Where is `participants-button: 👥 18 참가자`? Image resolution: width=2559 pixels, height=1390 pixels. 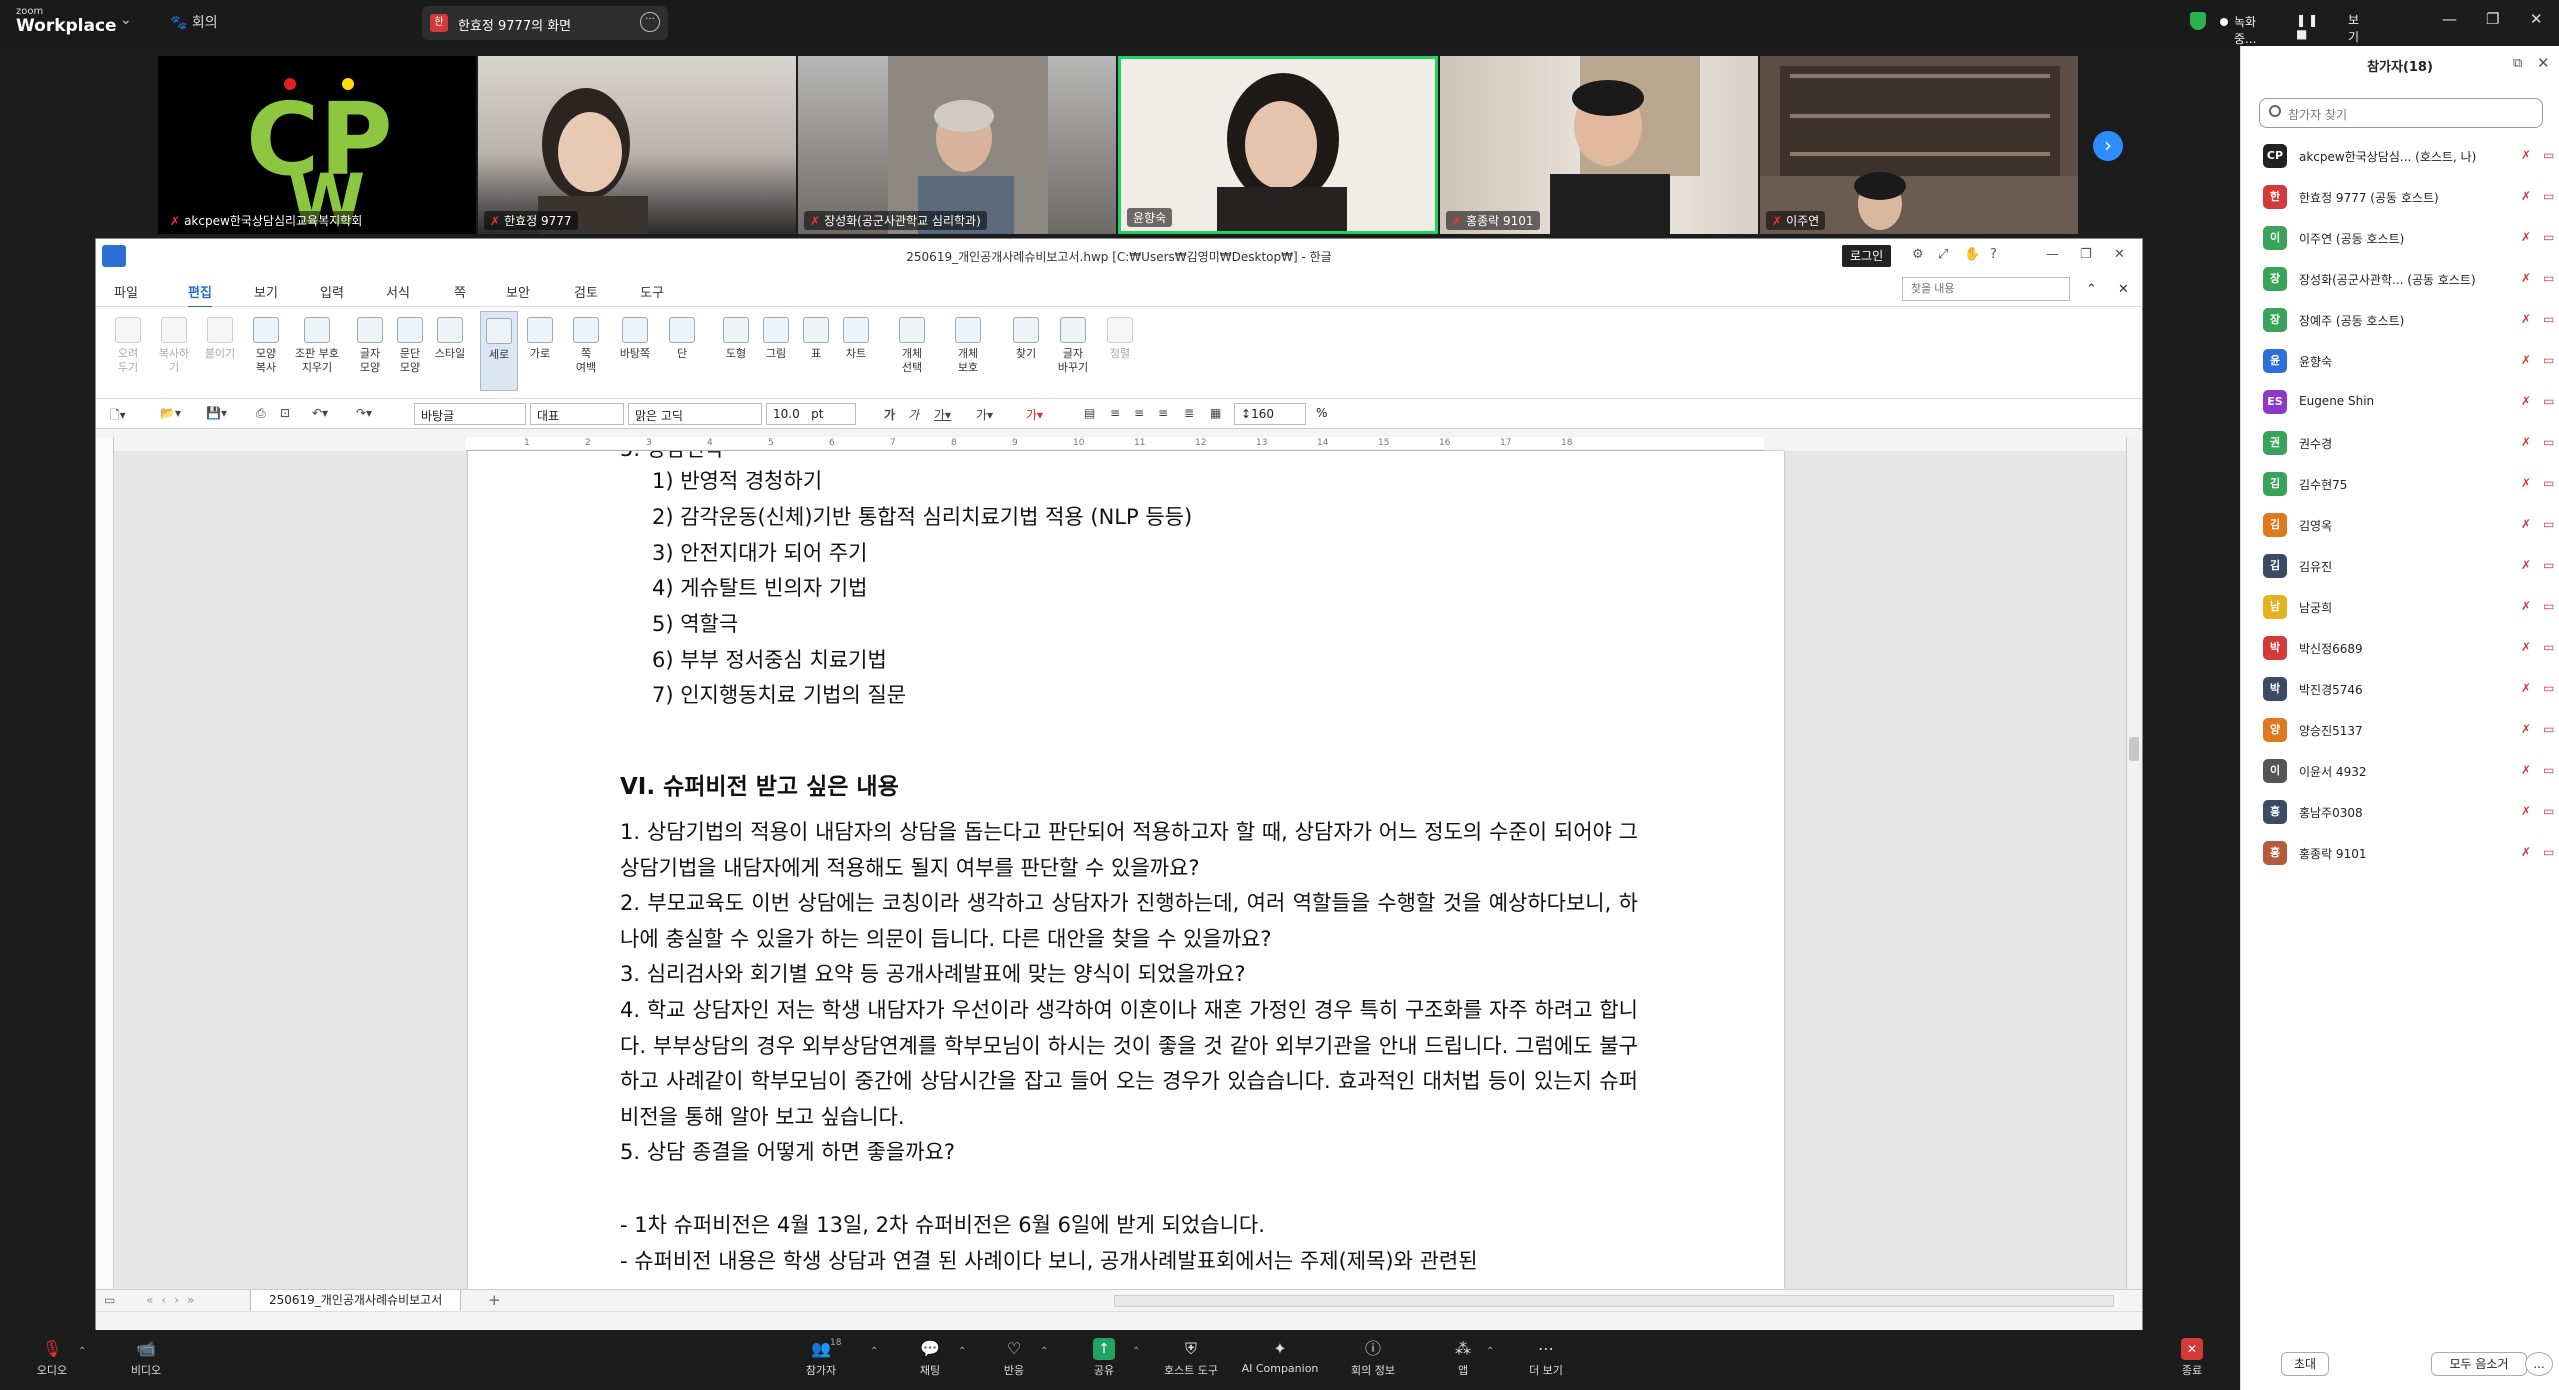
participants-button: 👥 18 참가자 is located at coordinates (821, 1358).